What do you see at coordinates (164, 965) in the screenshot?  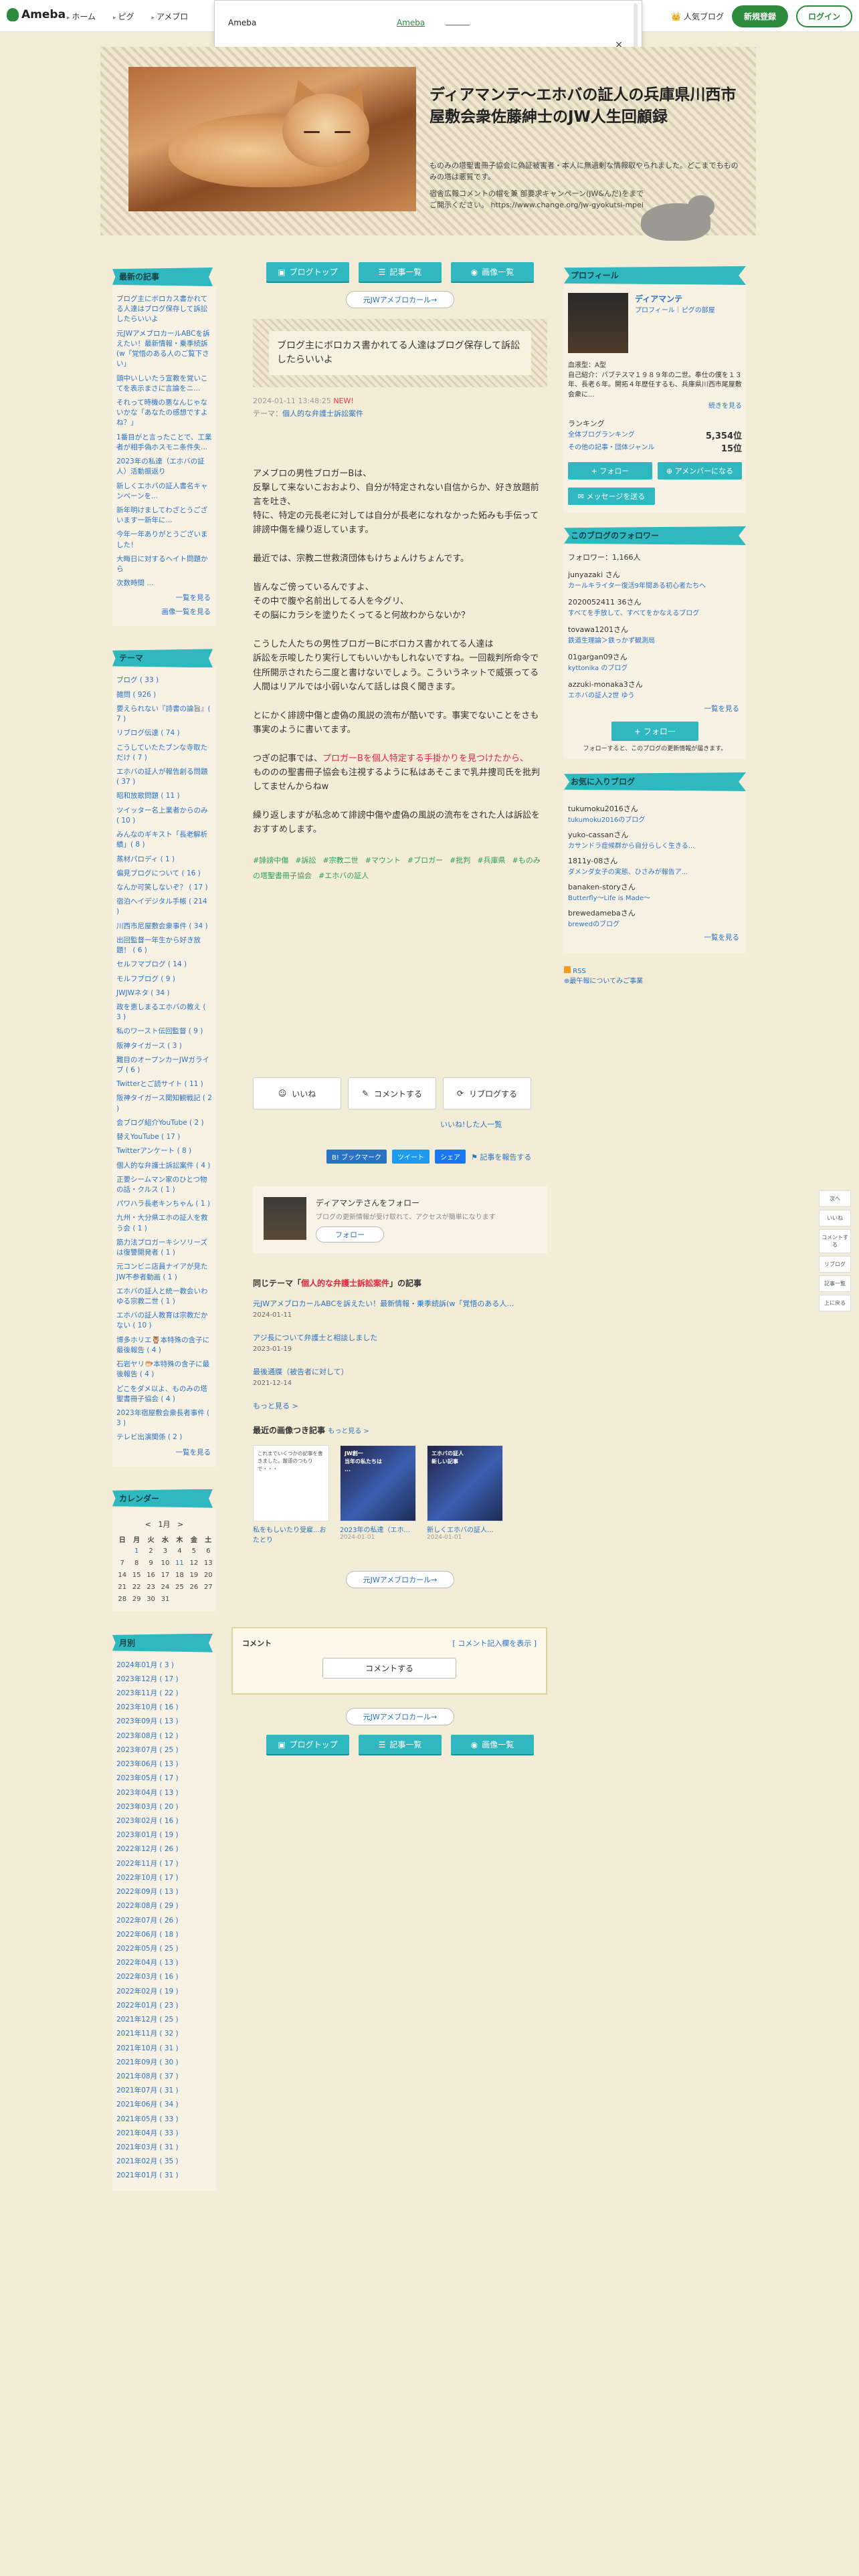 I see `theme-item-link: セルフマブログ ( 14 )` at bounding box center [164, 965].